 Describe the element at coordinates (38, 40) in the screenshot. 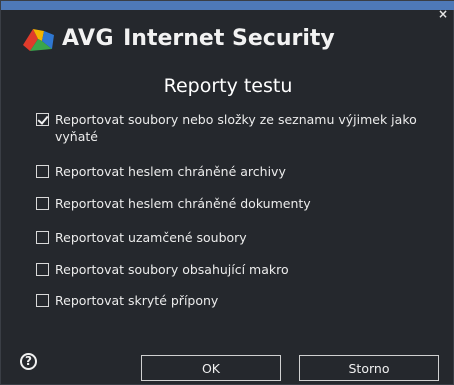

I see `avg-logo-icon` at that location.